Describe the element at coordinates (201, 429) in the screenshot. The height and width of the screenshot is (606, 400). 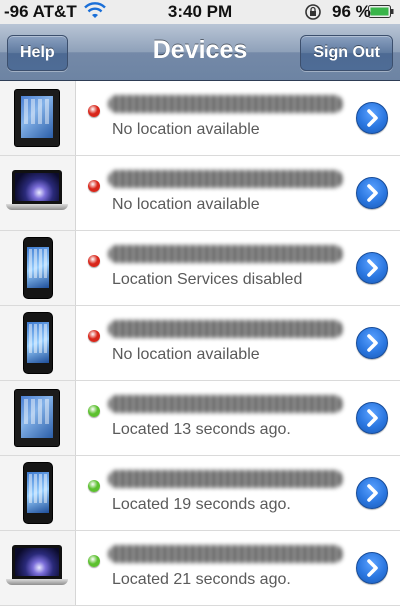
I see `device-location-status: Located 13 seconds ago.` at that location.